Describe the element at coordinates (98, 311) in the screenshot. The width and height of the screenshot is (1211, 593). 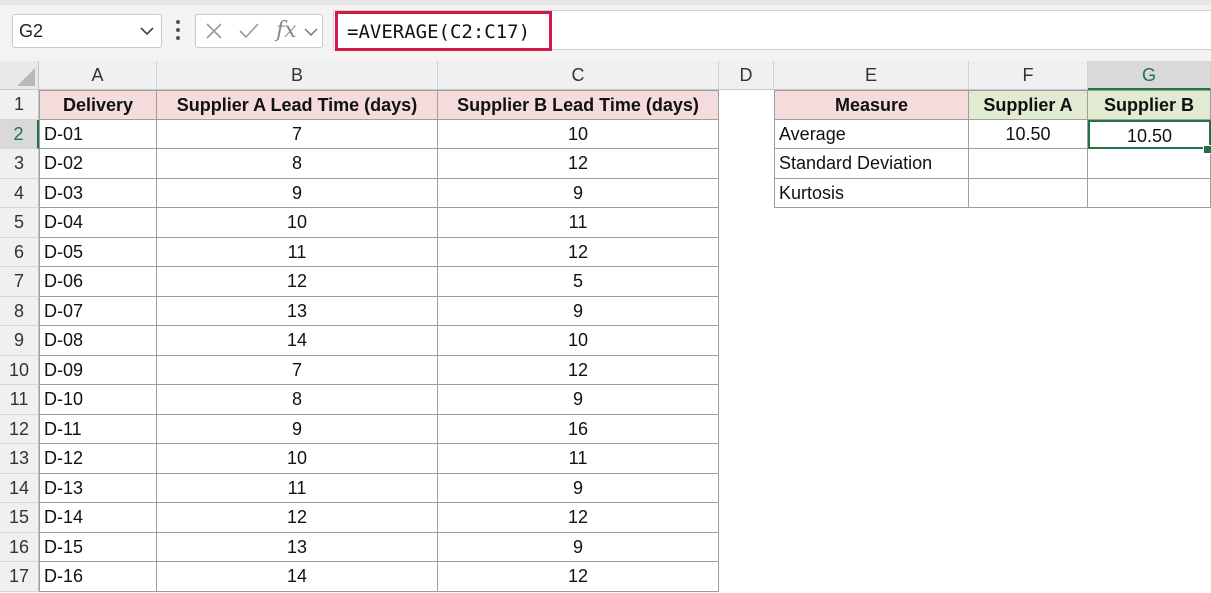
I see `table-cell: D-07` at that location.